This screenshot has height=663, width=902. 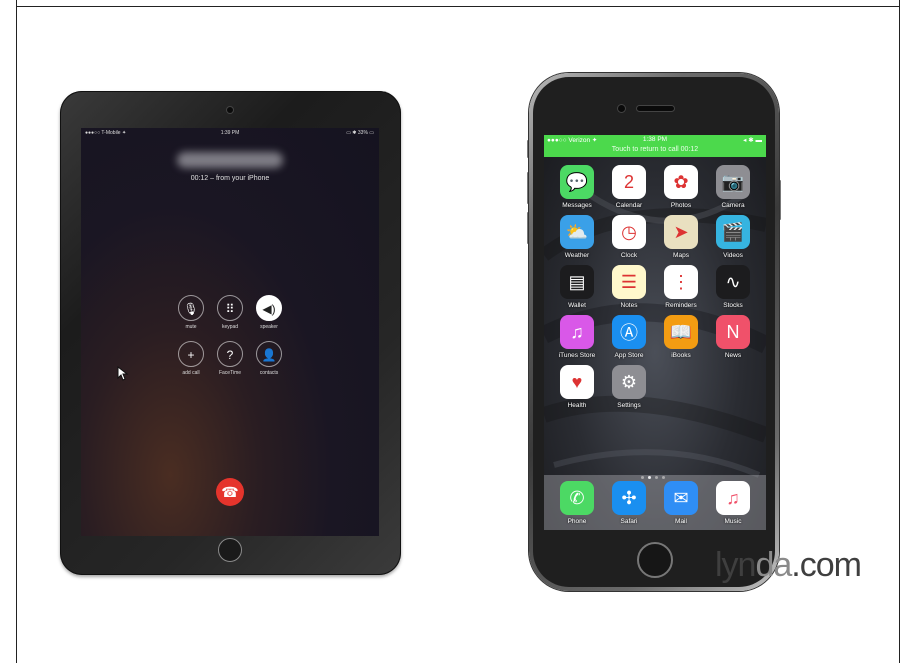 I want to click on keypad-button: ⠿ keypad, so click(x=230, y=312).